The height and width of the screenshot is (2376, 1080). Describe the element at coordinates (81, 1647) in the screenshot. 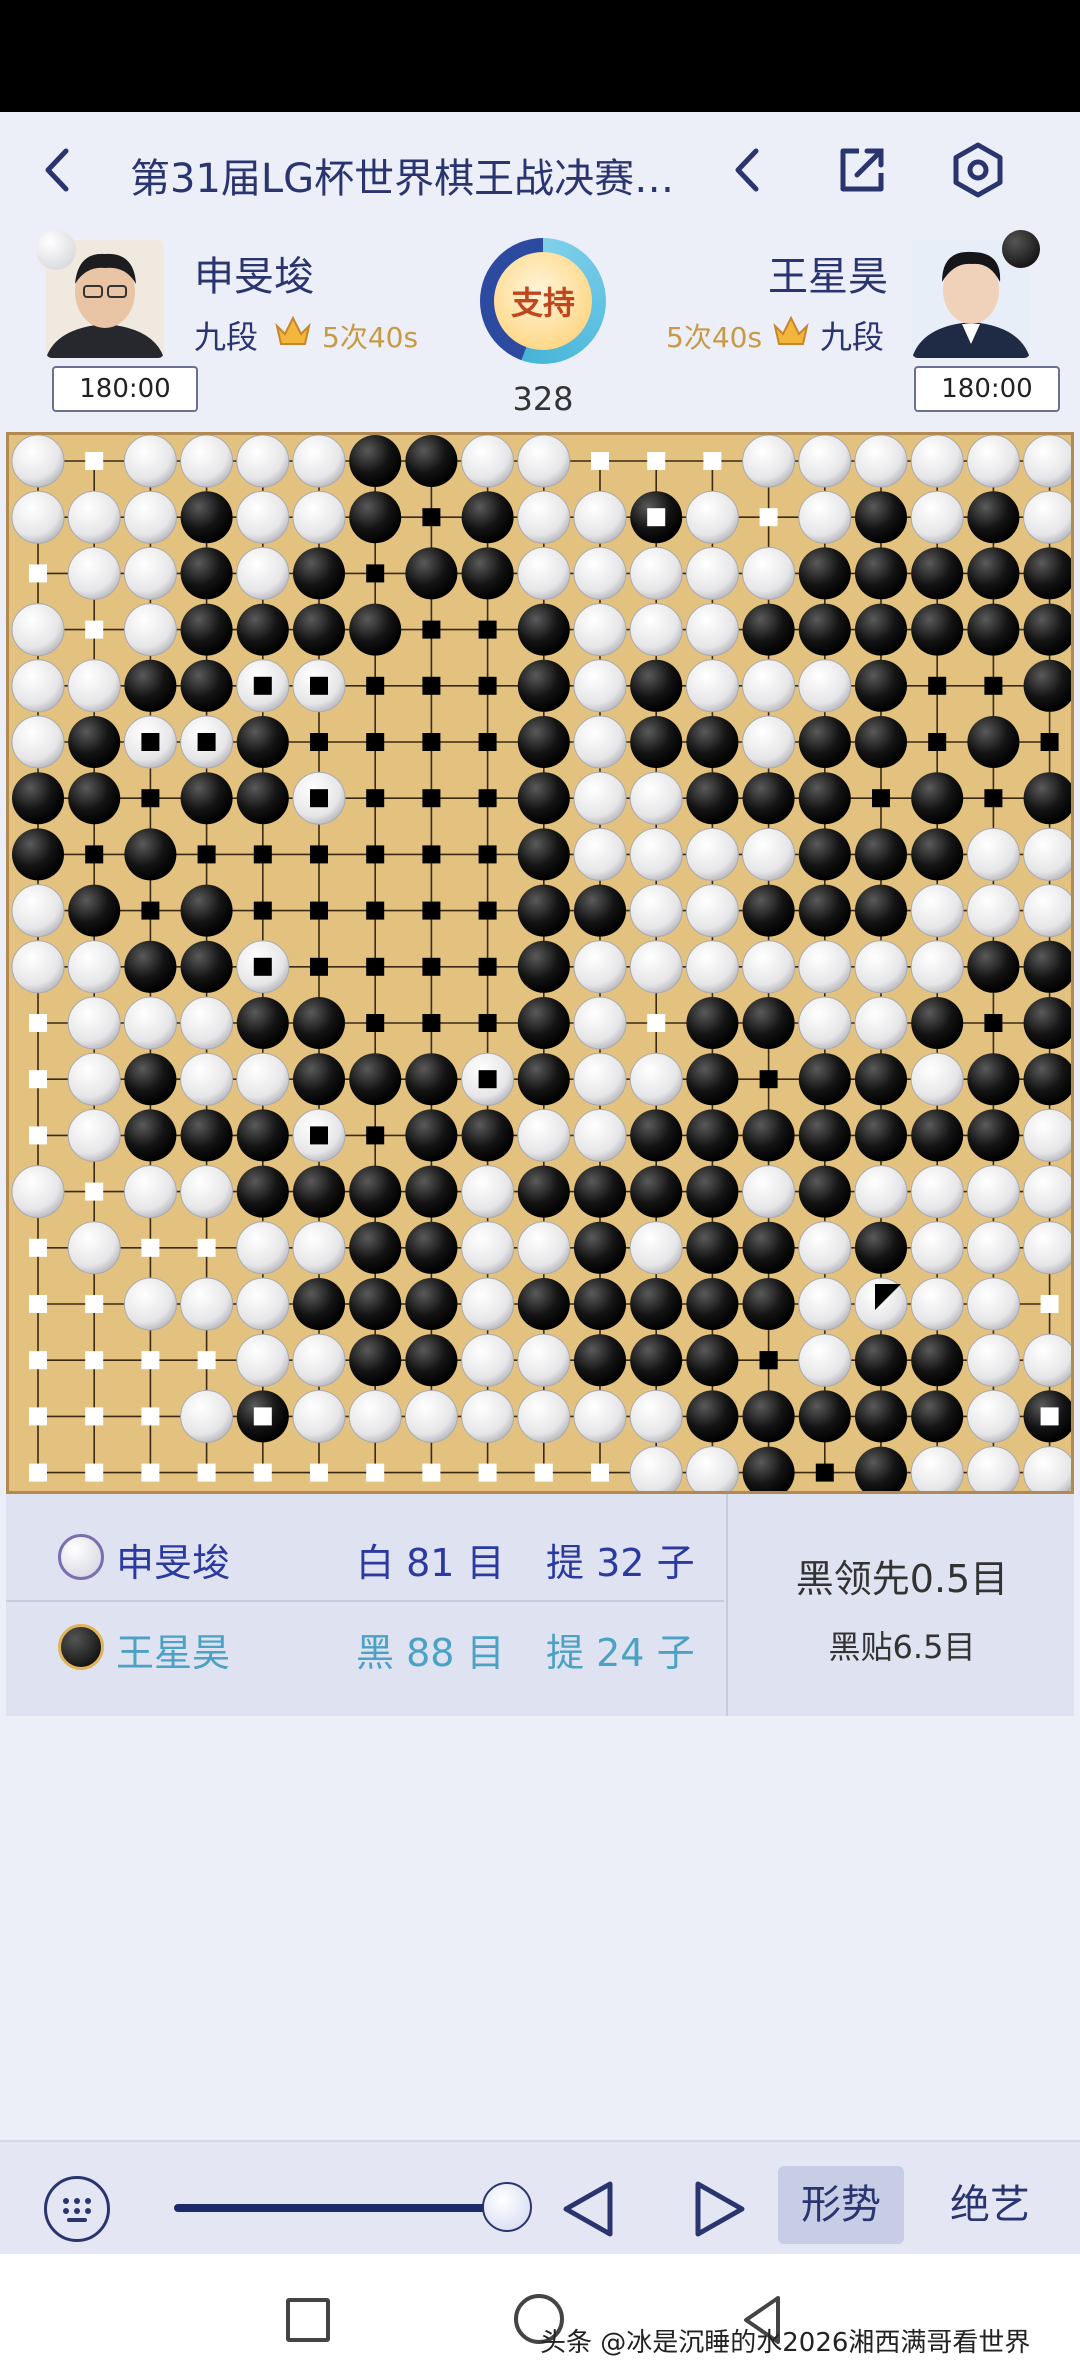

I see `black-stone-icon` at that location.